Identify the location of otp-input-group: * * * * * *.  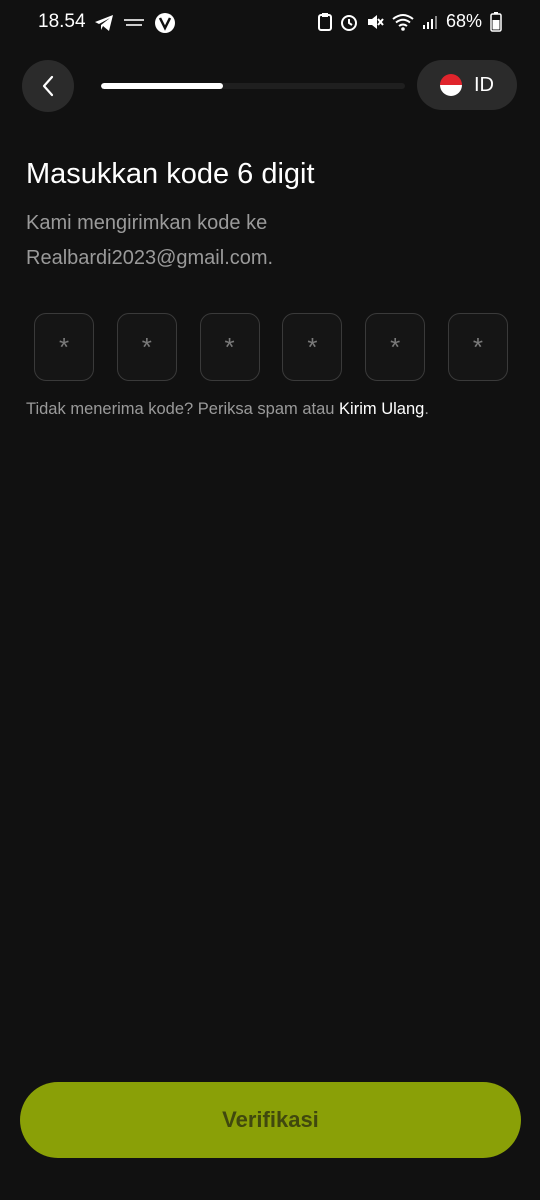
(271, 348).